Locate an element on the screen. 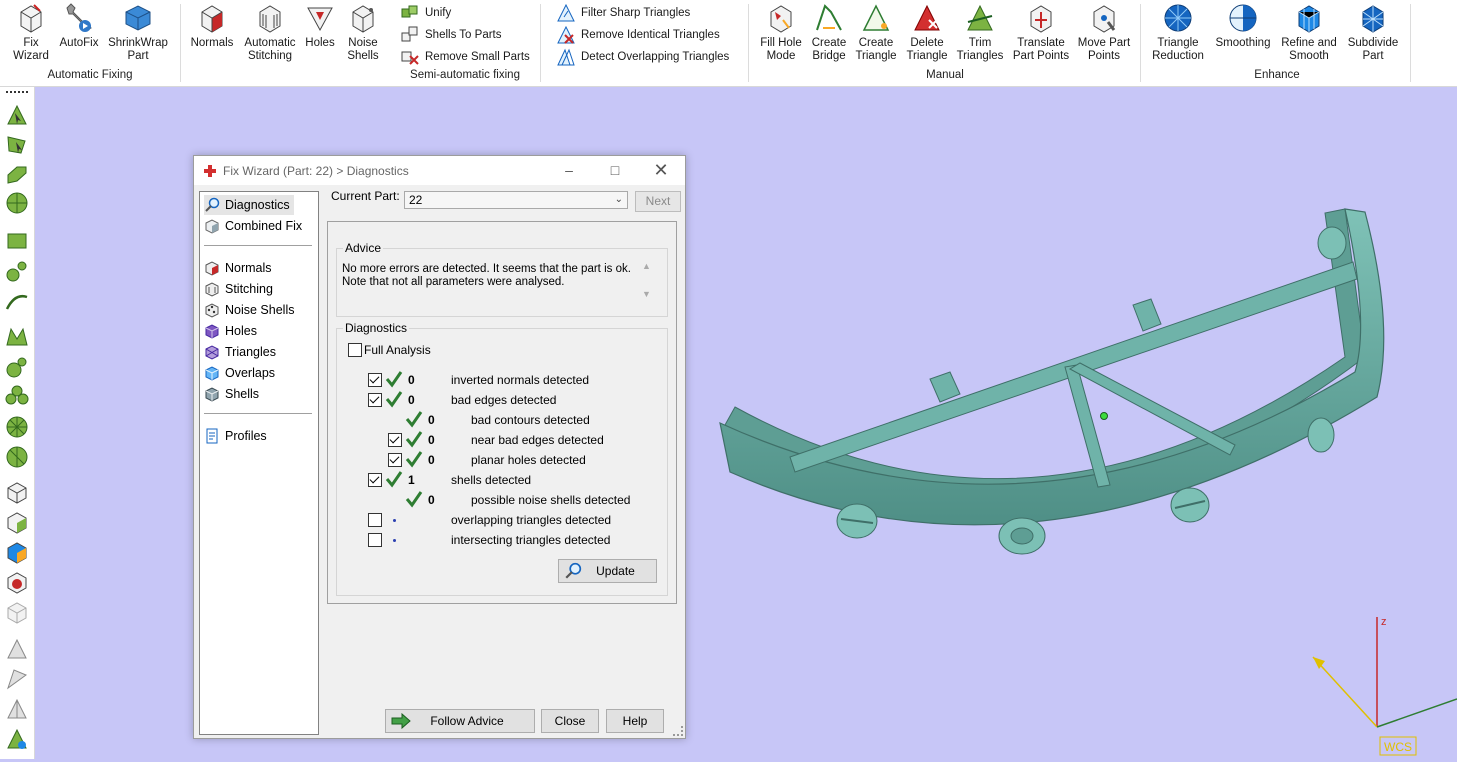  normals-cube-icon is located at coordinates (212, 268).